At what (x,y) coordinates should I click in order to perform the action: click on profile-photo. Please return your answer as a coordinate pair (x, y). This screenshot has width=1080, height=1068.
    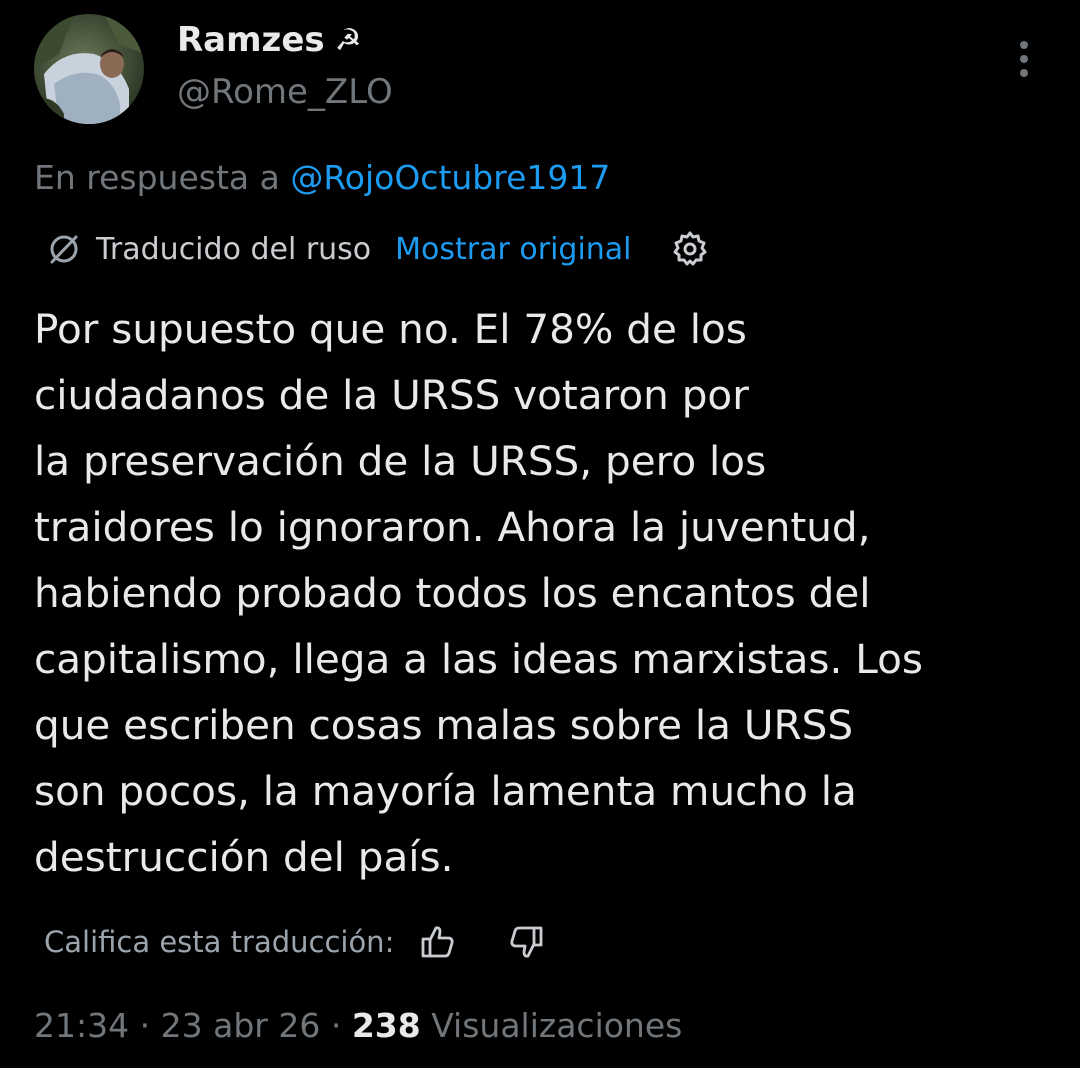
    Looking at the image, I should click on (89, 69).